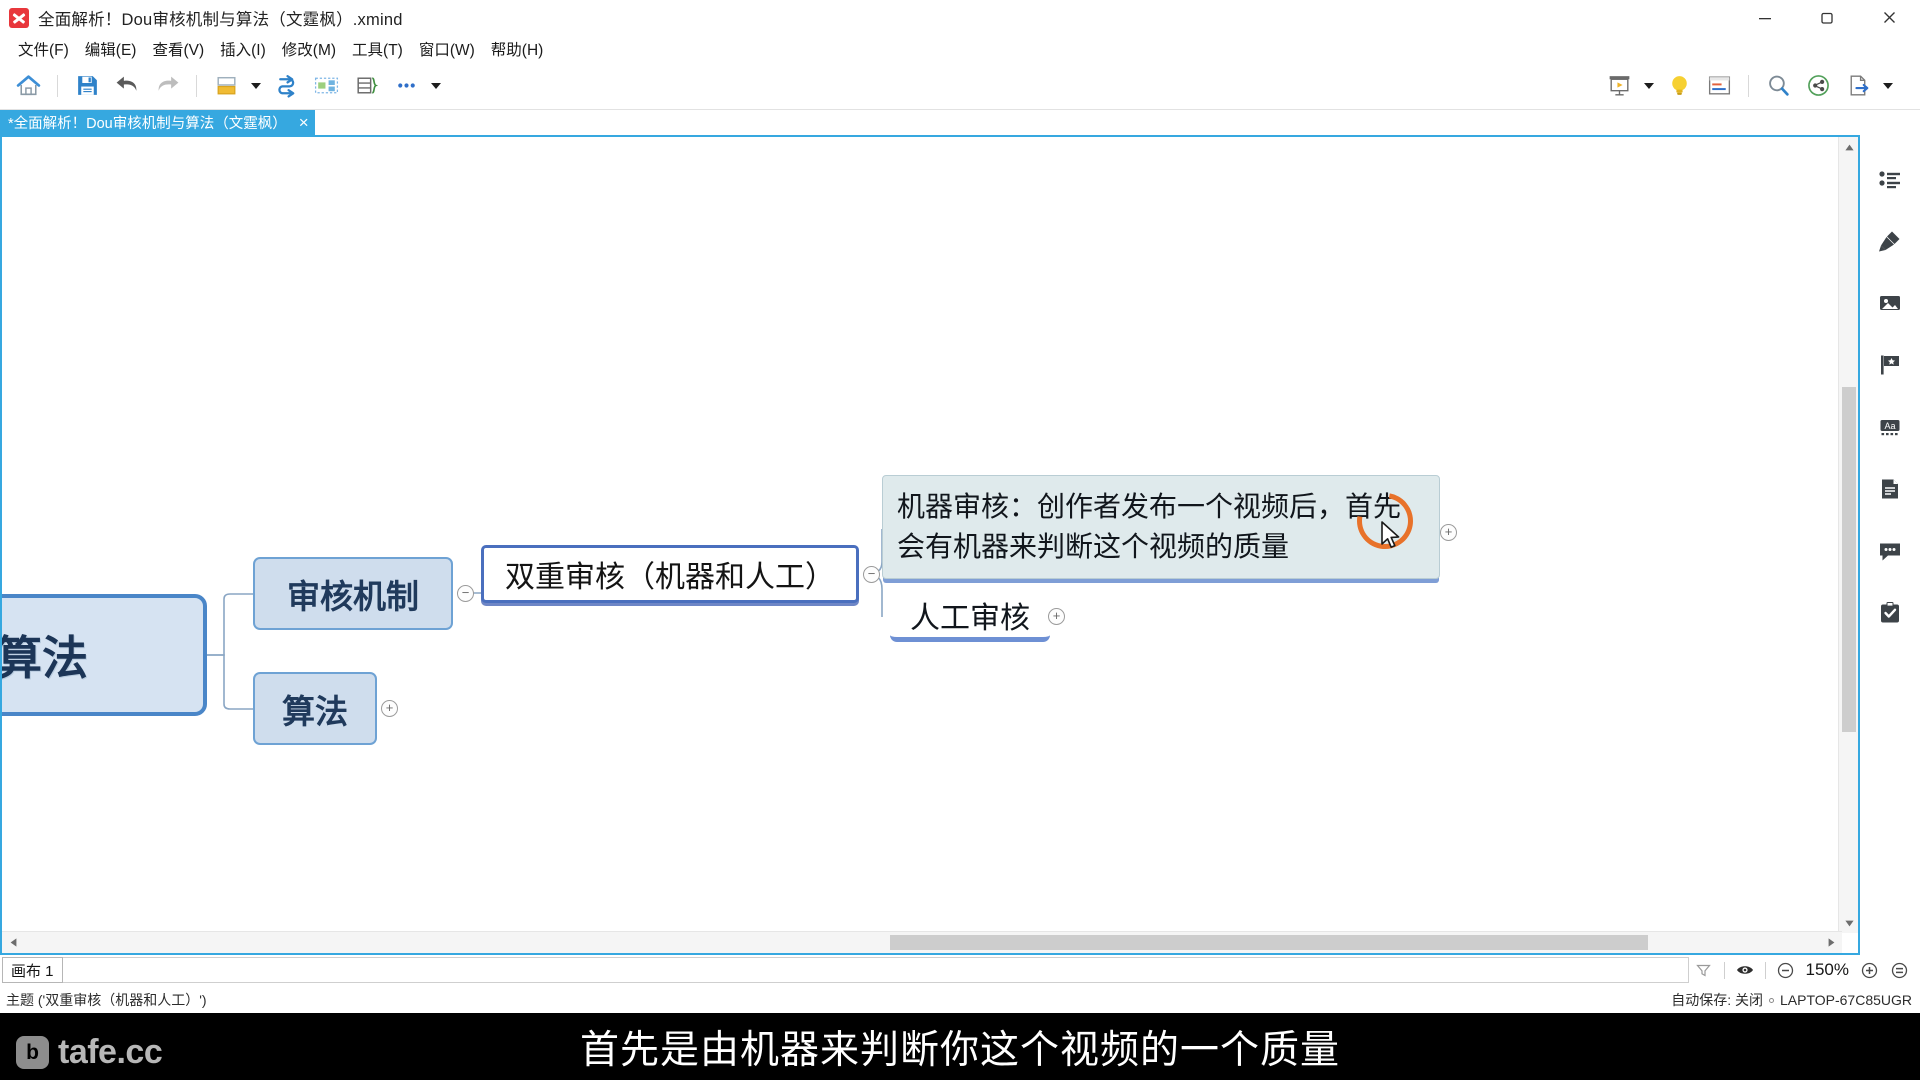  I want to click on mindmap-node-suanfa-label: 算法, so click(315, 708).